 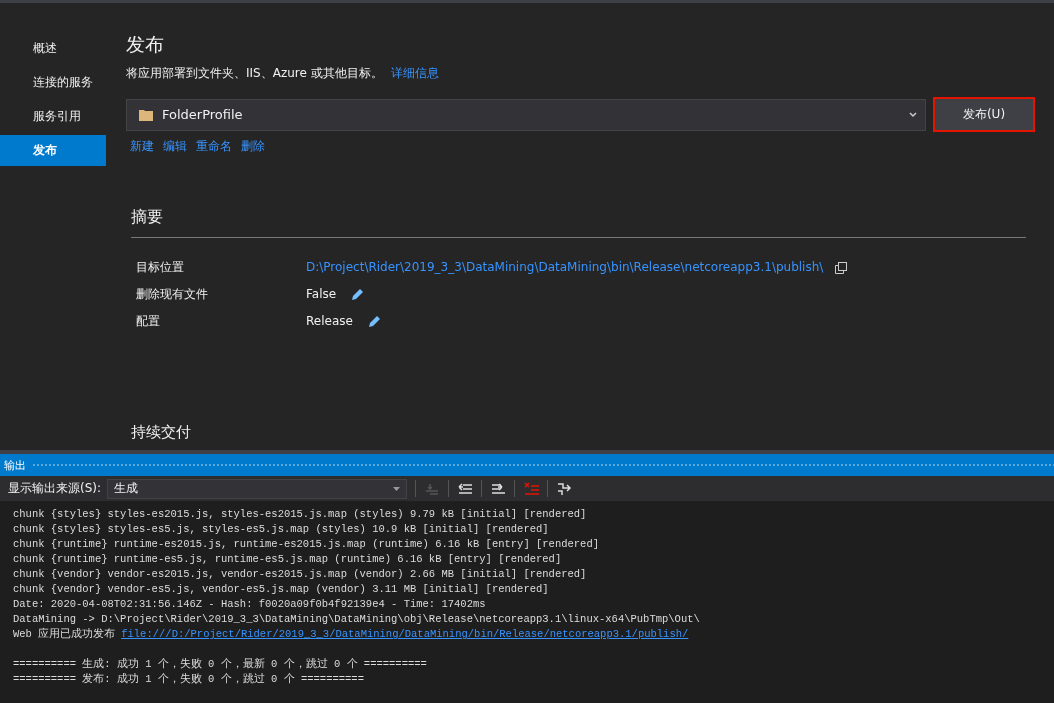 What do you see at coordinates (55, 488) in the screenshot?
I see `source-label: 显示输出来源(S):` at bounding box center [55, 488].